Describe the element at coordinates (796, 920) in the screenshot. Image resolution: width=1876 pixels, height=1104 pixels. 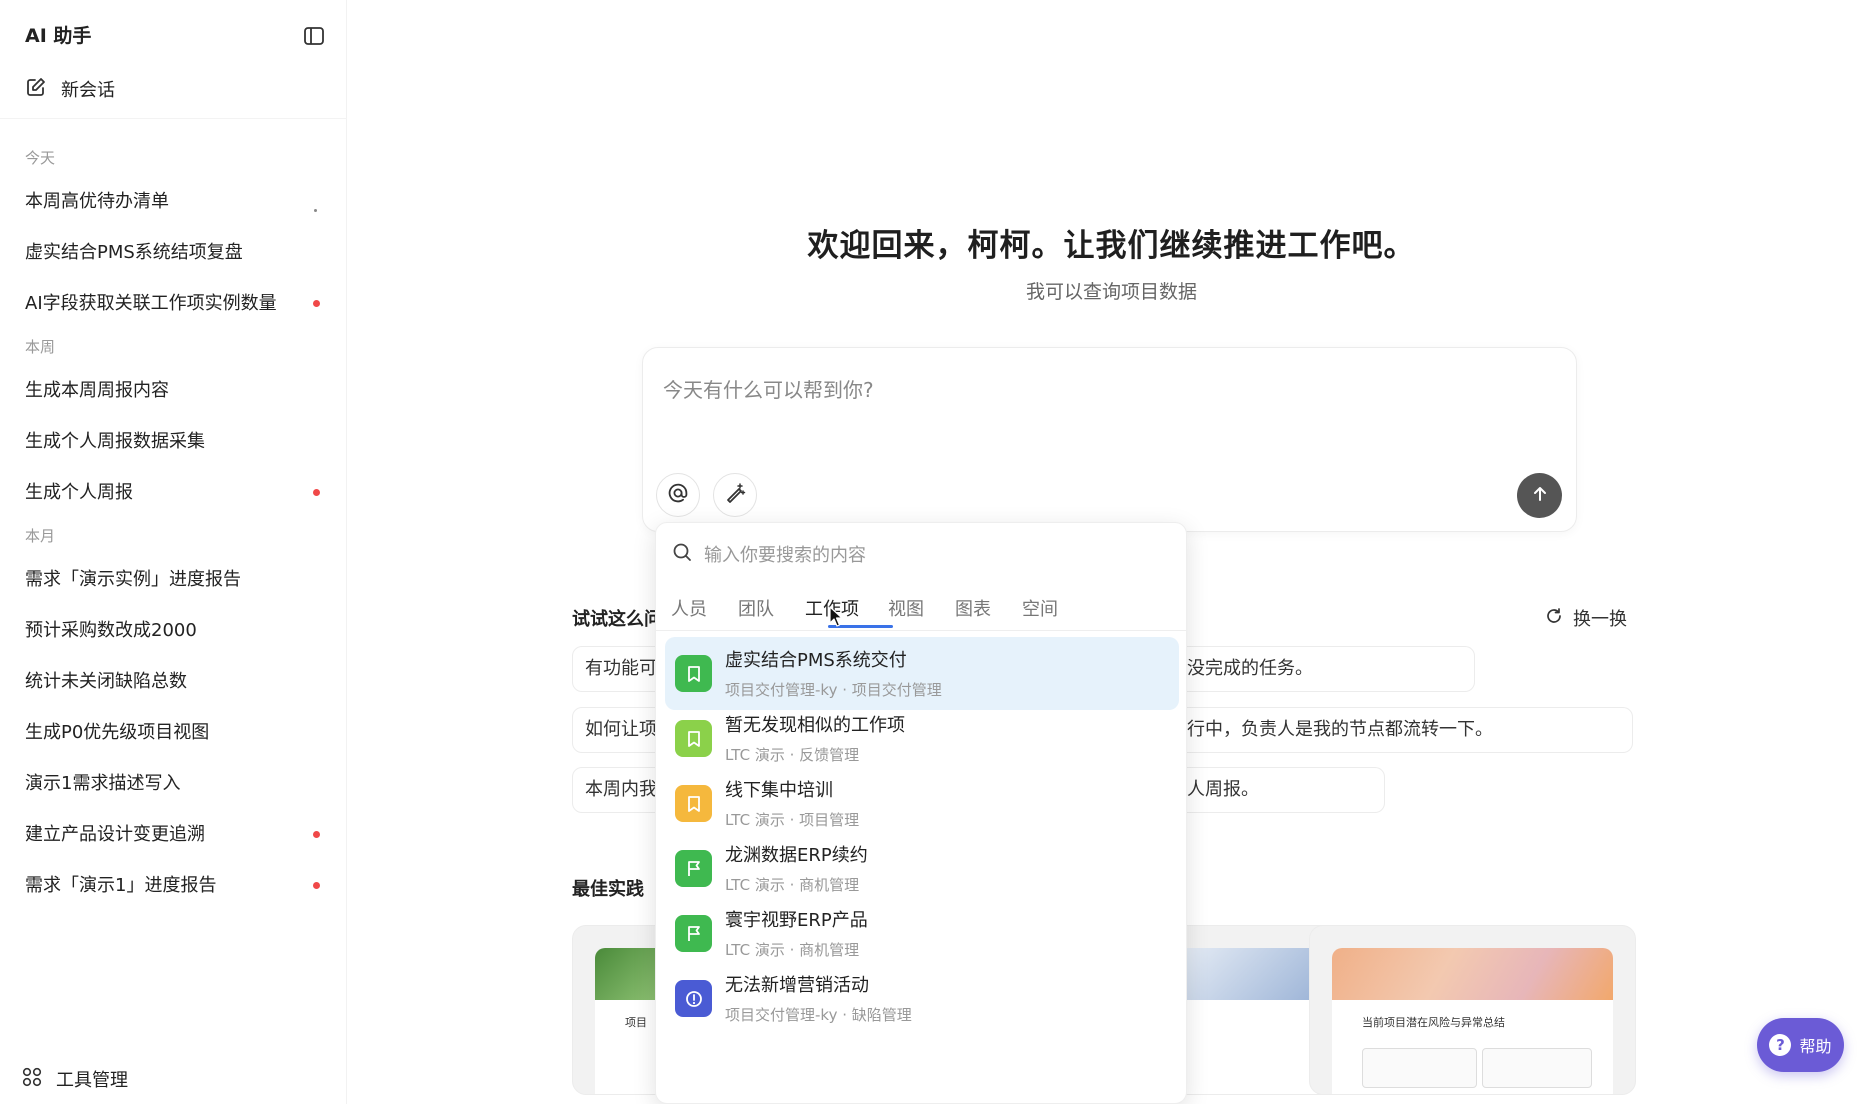
I see `work-item-name: 寰宇视野ERP产品` at that location.